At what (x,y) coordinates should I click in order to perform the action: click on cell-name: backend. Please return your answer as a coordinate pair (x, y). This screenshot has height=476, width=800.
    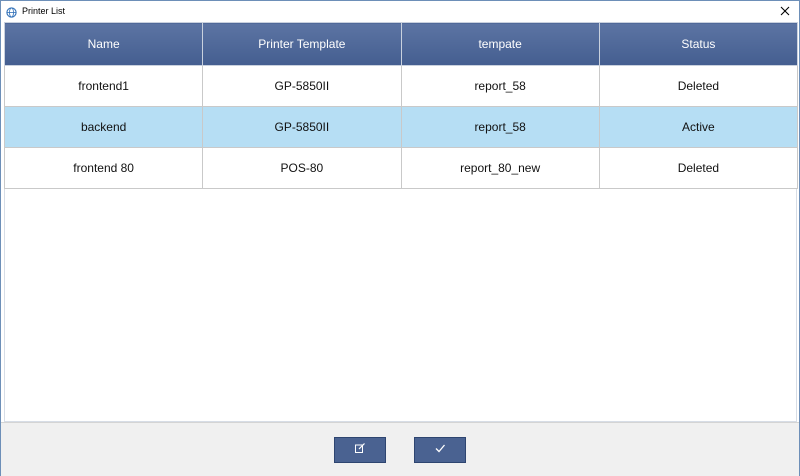
    Looking at the image, I should click on (103, 127).